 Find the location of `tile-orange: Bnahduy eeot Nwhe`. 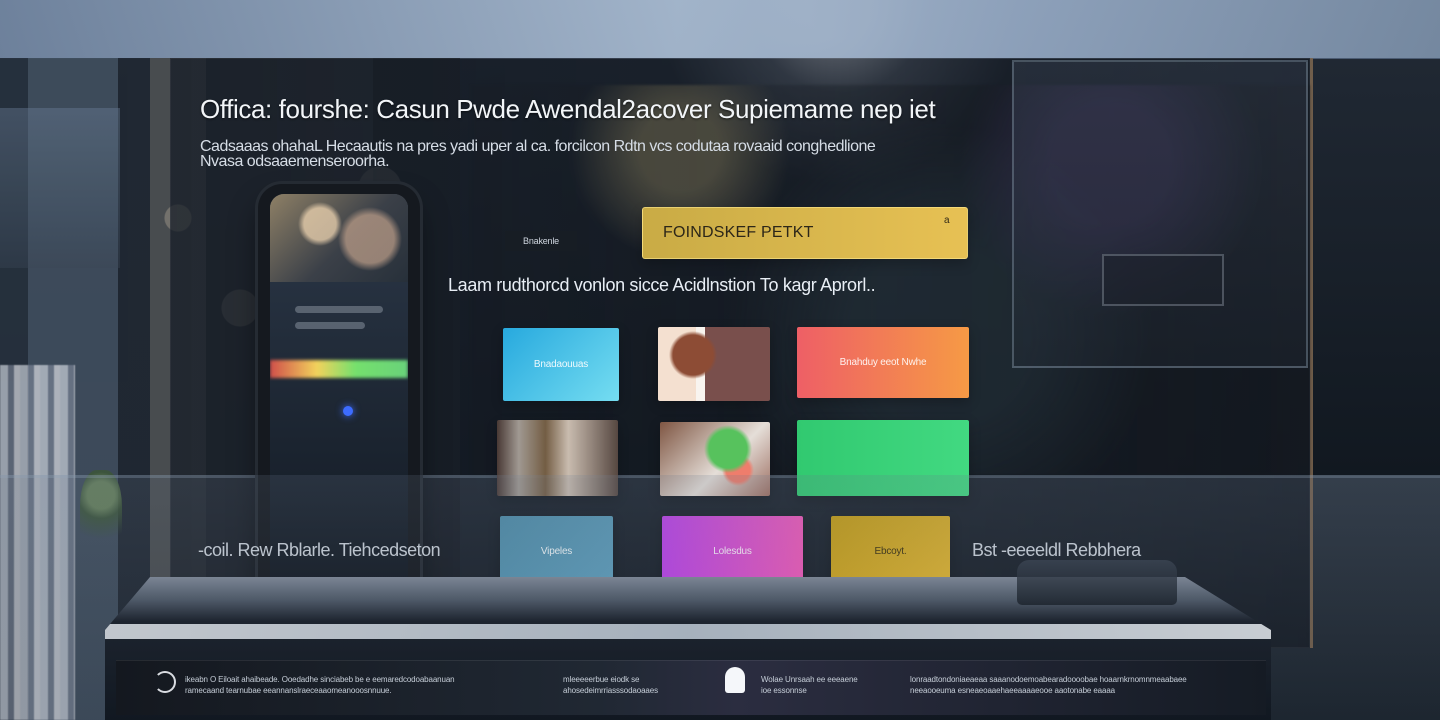

tile-orange: Bnahduy eeot Nwhe is located at coordinates (883, 362).